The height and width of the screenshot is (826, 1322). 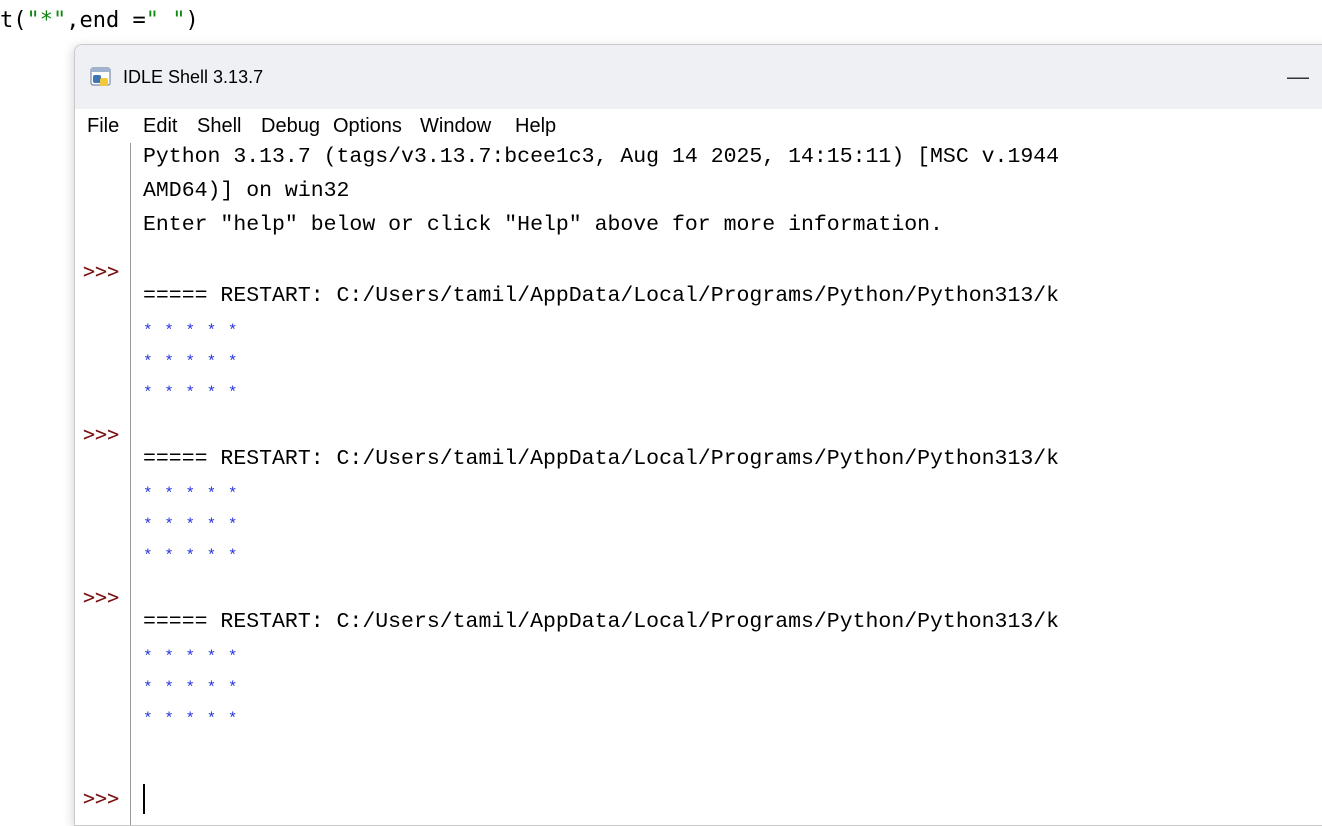 I want to click on menu-window: Window, so click(x=455, y=126).